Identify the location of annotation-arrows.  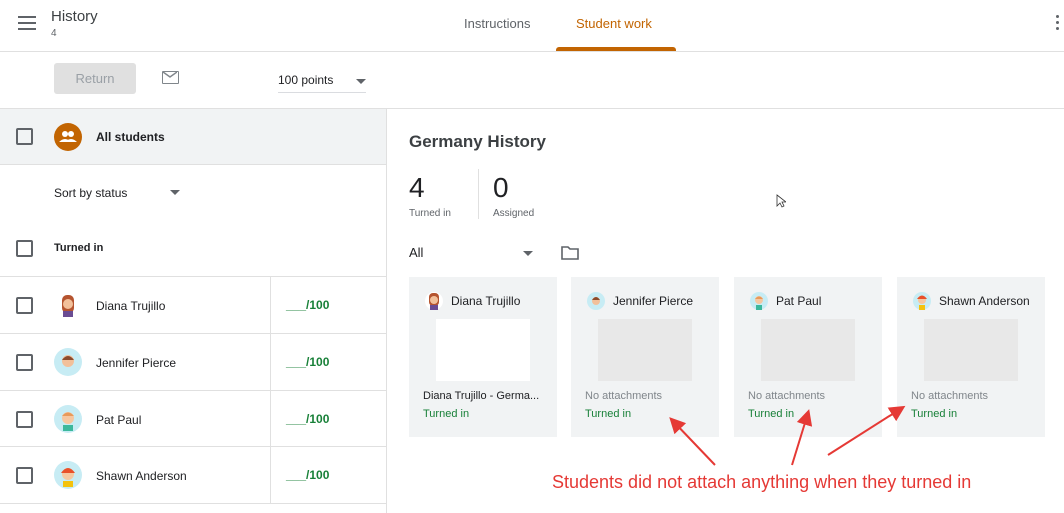
(787, 435).